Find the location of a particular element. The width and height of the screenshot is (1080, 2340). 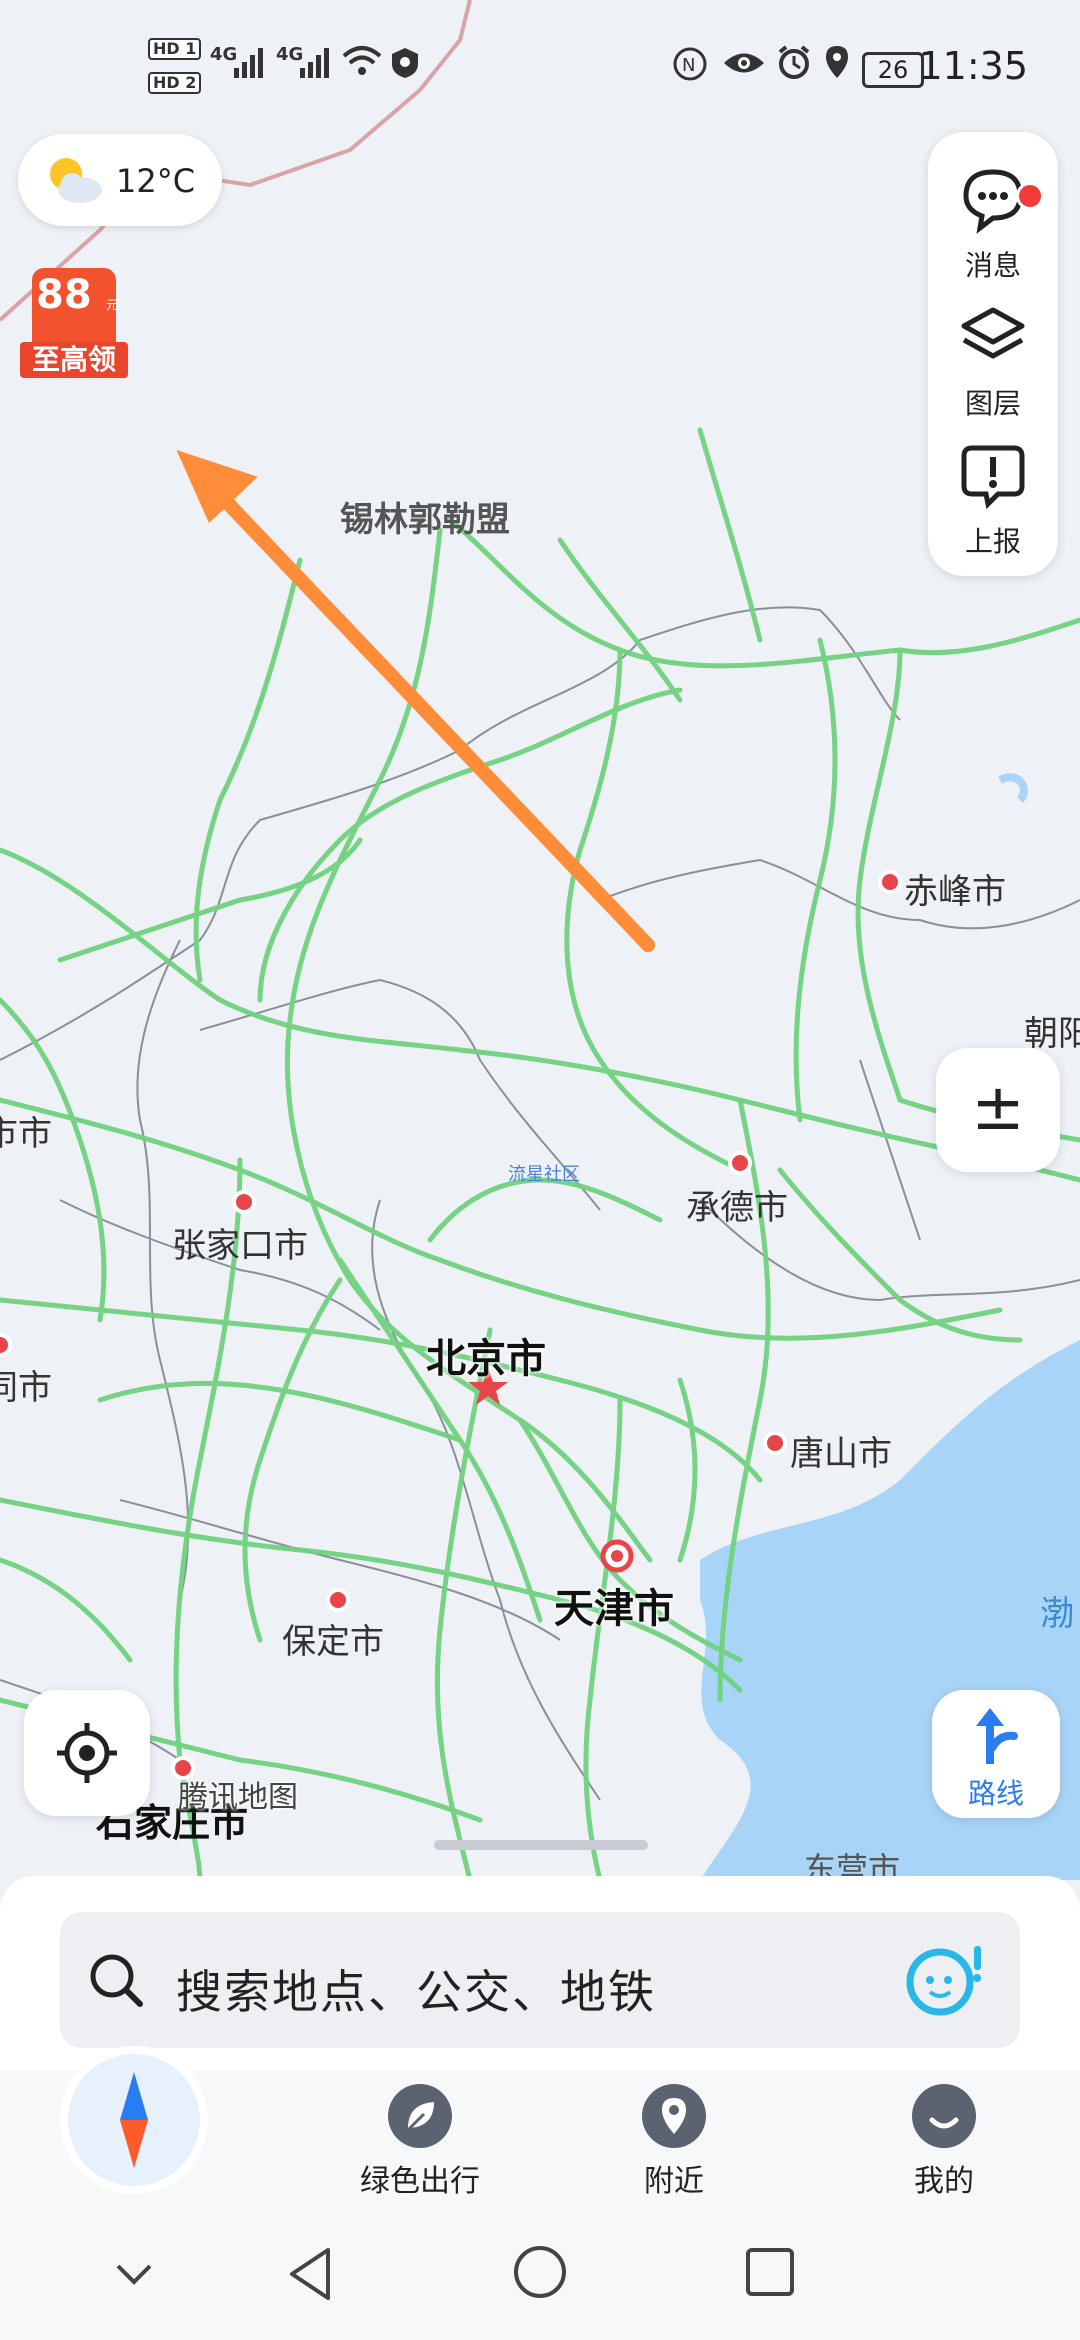

promo-label: 至高领 is located at coordinates (74, 360).